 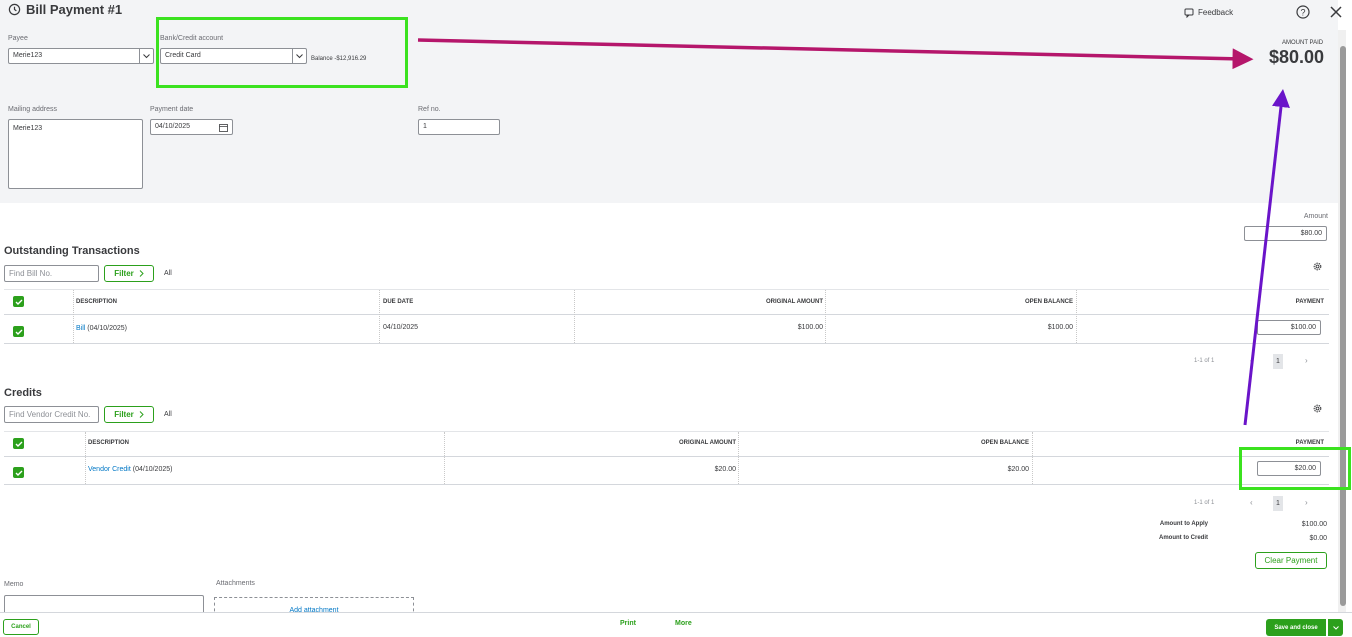 What do you see at coordinates (398, 302) in the screenshot?
I see `col-due-date: DUE DATE` at bounding box center [398, 302].